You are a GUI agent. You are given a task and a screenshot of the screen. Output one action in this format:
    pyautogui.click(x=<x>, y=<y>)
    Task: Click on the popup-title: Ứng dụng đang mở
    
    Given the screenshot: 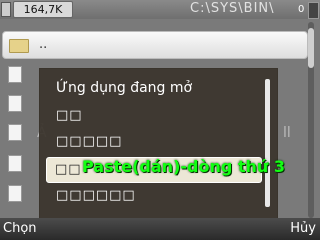 What is the action you would take?
    pyautogui.click(x=124, y=88)
    